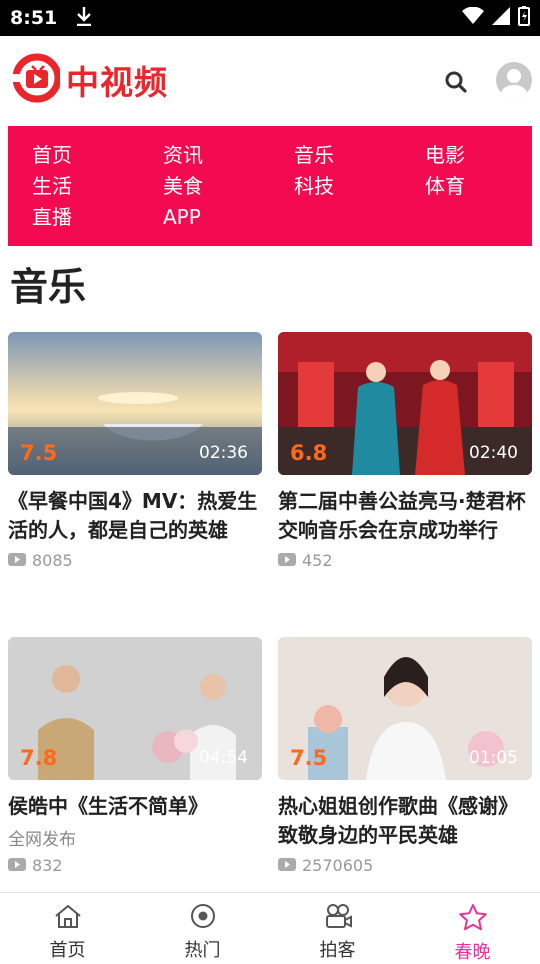 Image resolution: width=540 pixels, height=964 pixels. I want to click on video-card: 7.5 02:36 《早餐中国4》MV：热爱生活的人，都是自己的英雄 8085, so click(135, 451).